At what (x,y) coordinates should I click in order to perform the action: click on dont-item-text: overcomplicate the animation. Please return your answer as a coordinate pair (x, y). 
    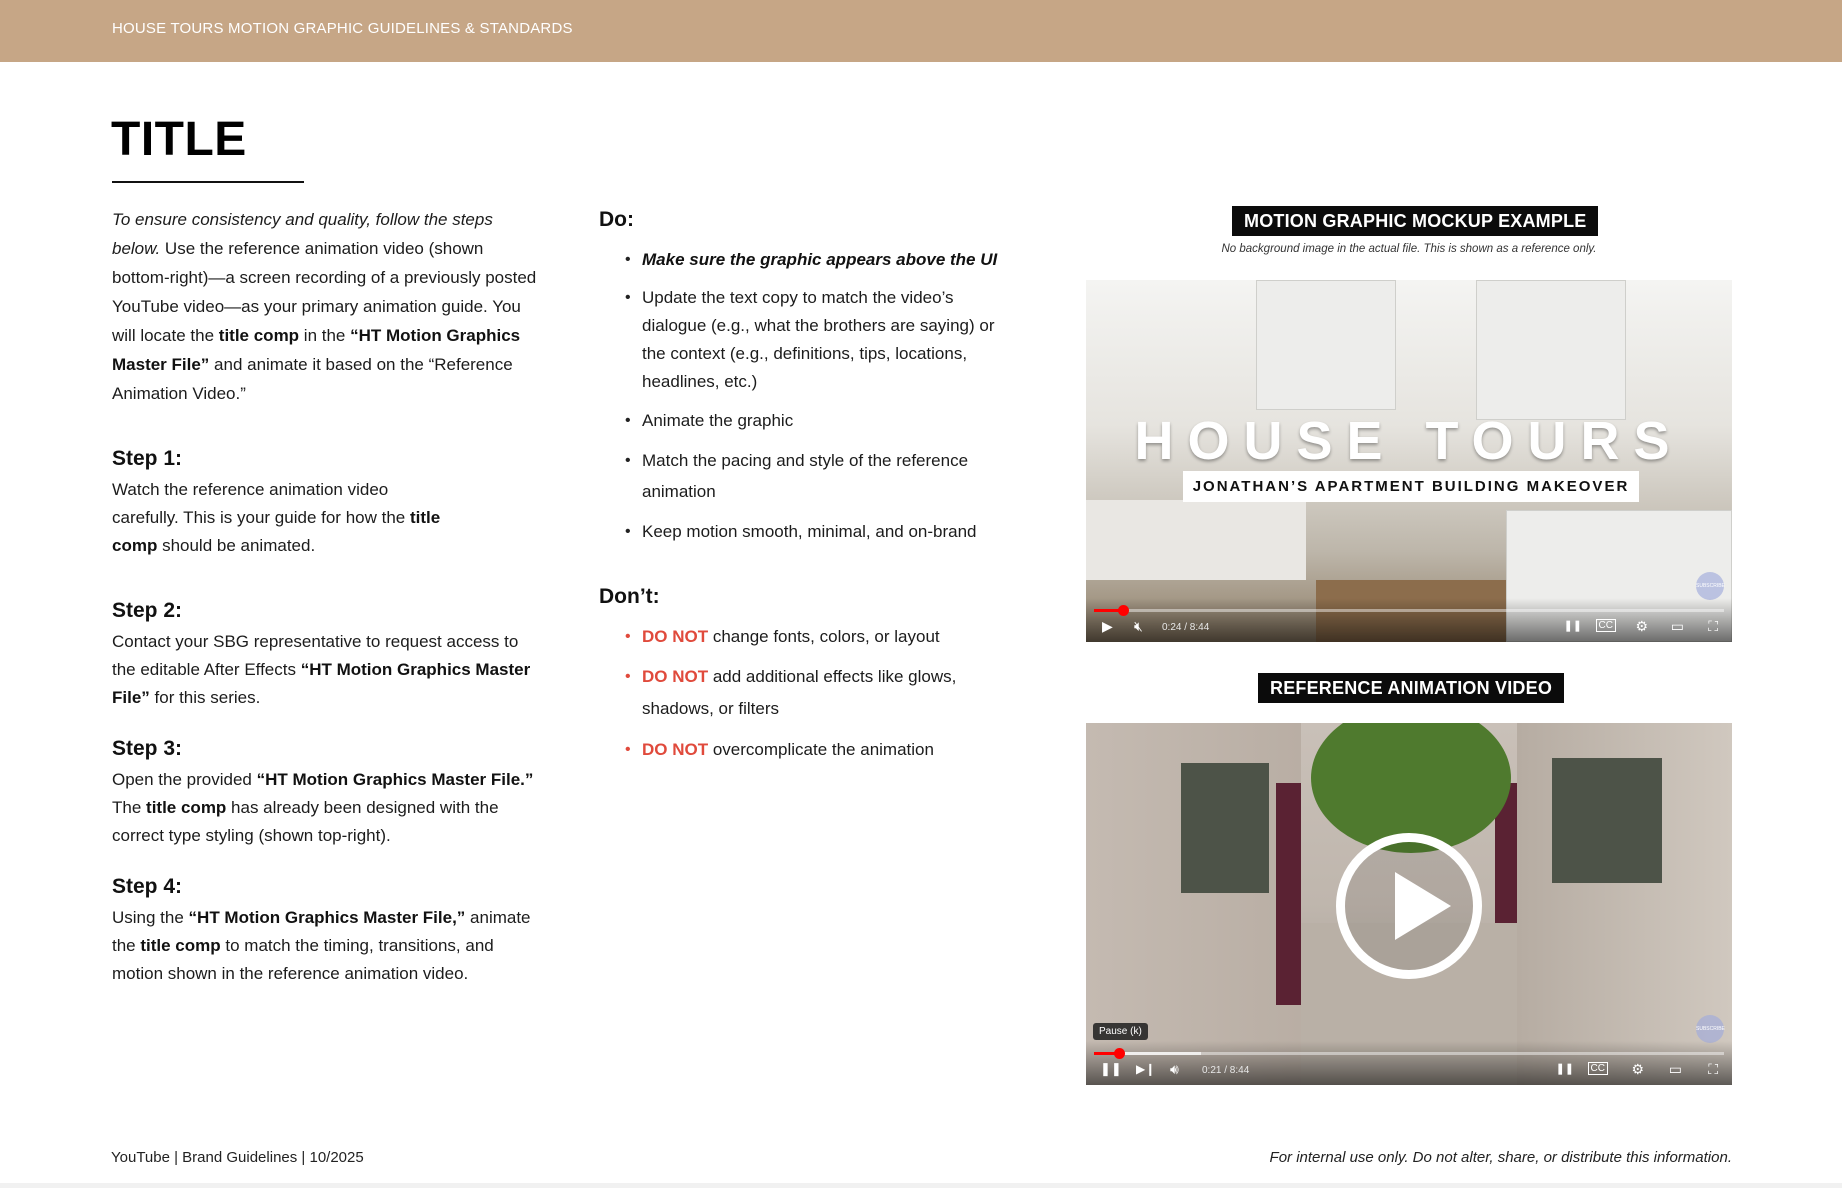
    Looking at the image, I should click on (821, 749).